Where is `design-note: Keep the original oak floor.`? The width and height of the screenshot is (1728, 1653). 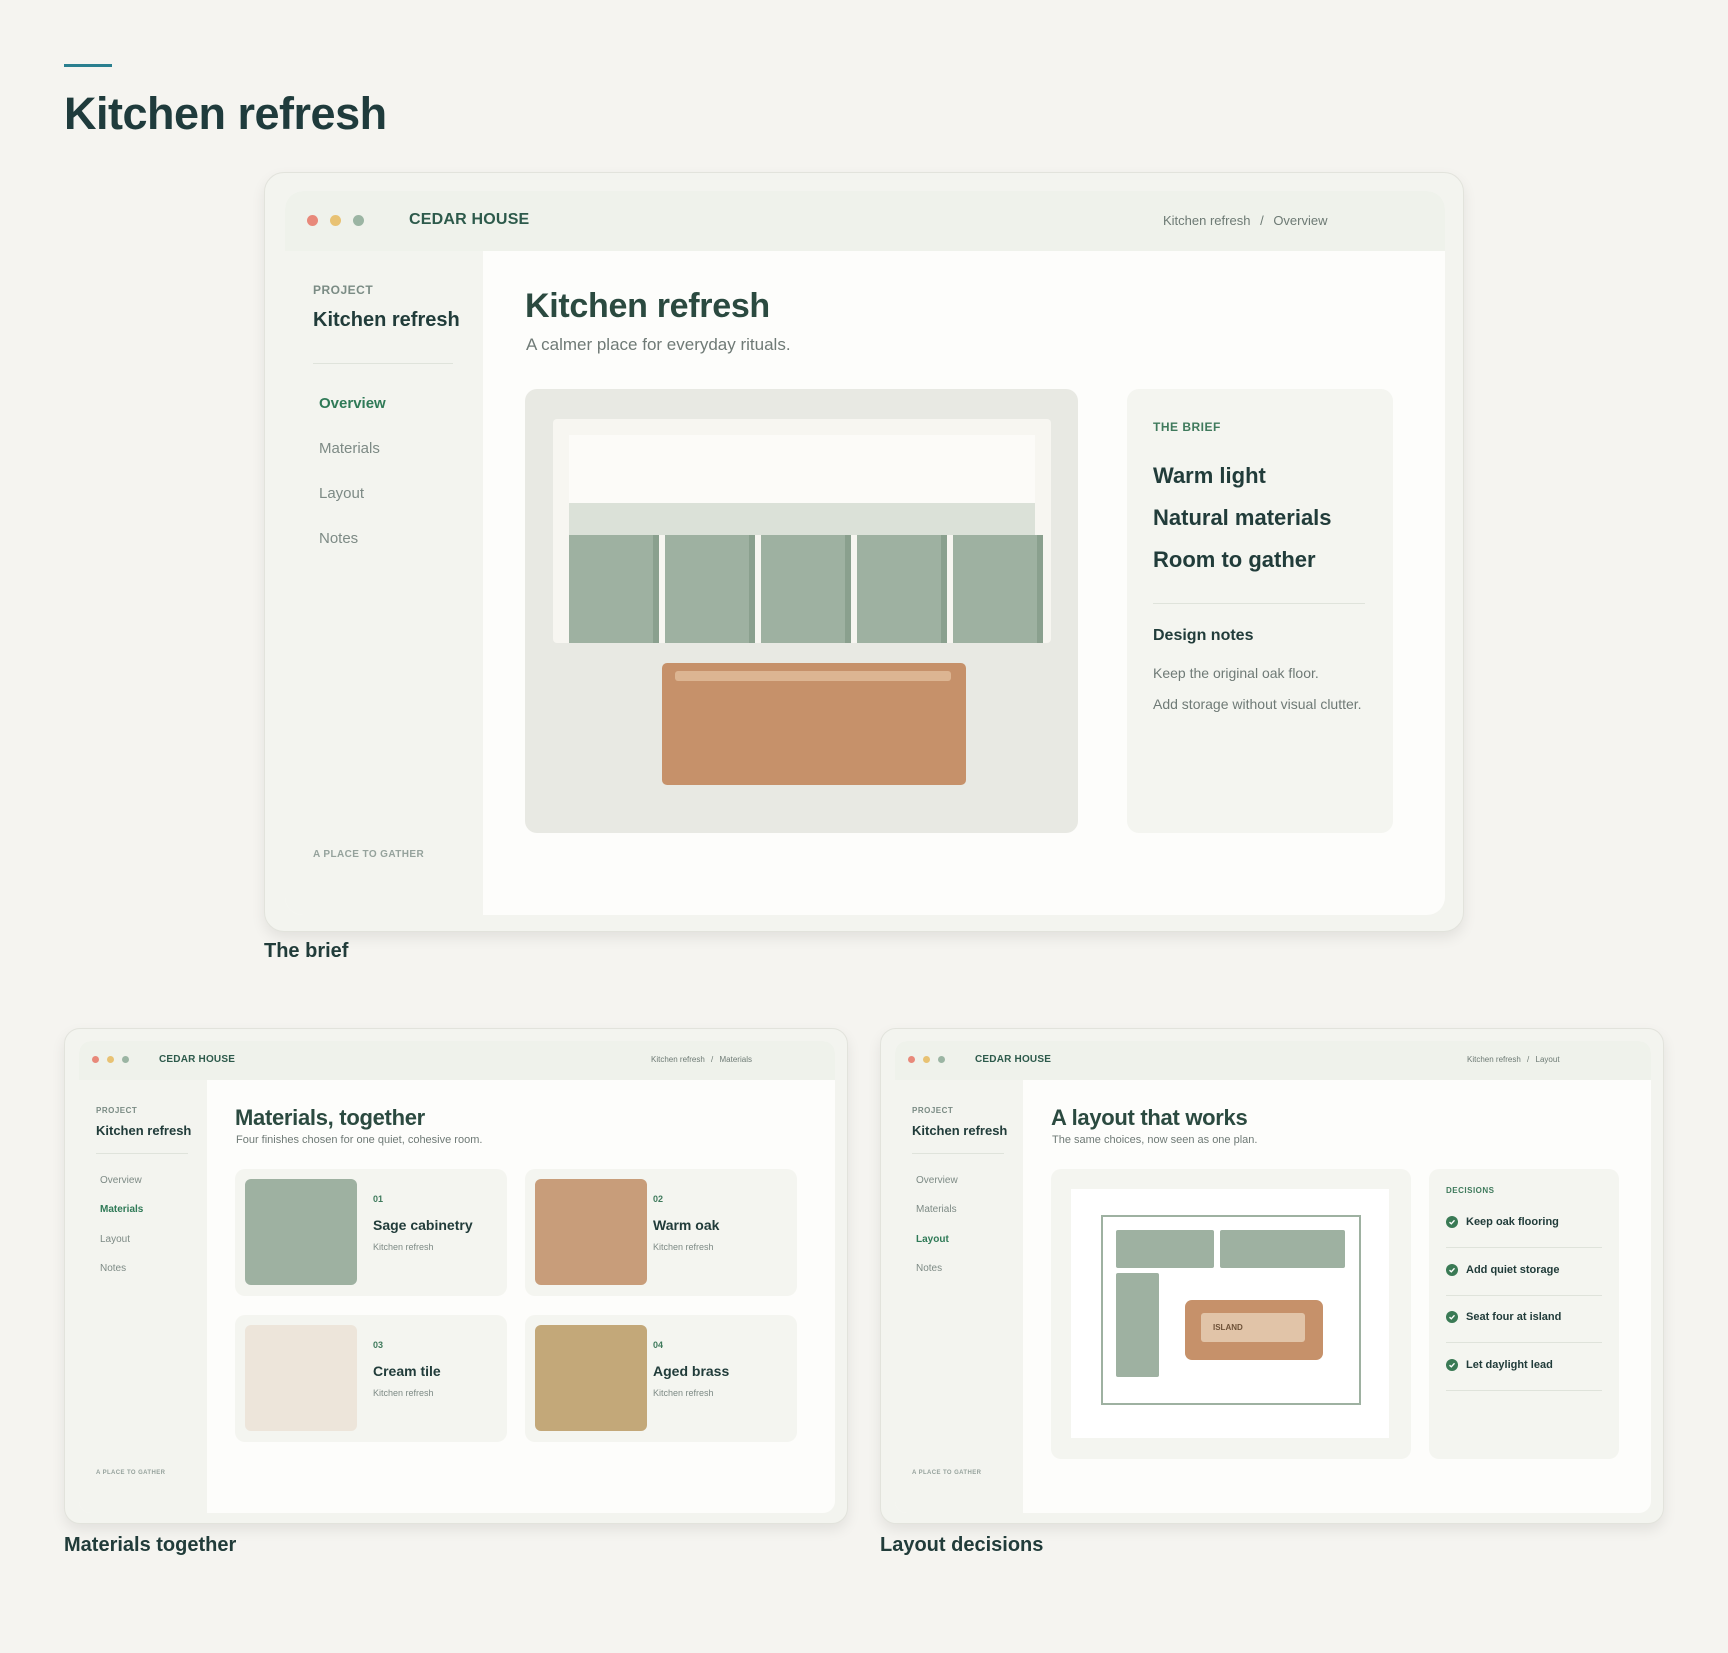 design-note: Keep the original oak floor. is located at coordinates (1236, 673).